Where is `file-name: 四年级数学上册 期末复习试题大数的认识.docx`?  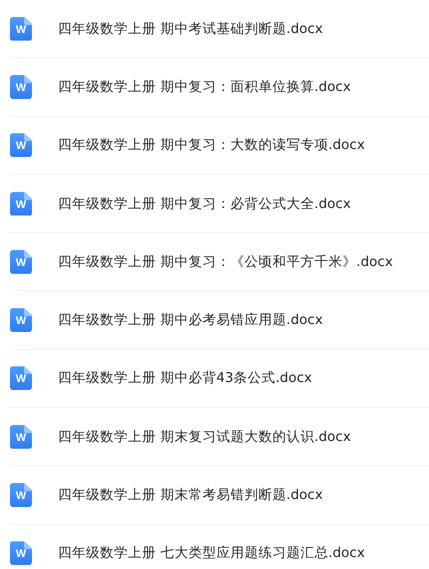
file-name: 四年级数学上册 期末复习试题大数的认识.docx is located at coordinates (204, 437).